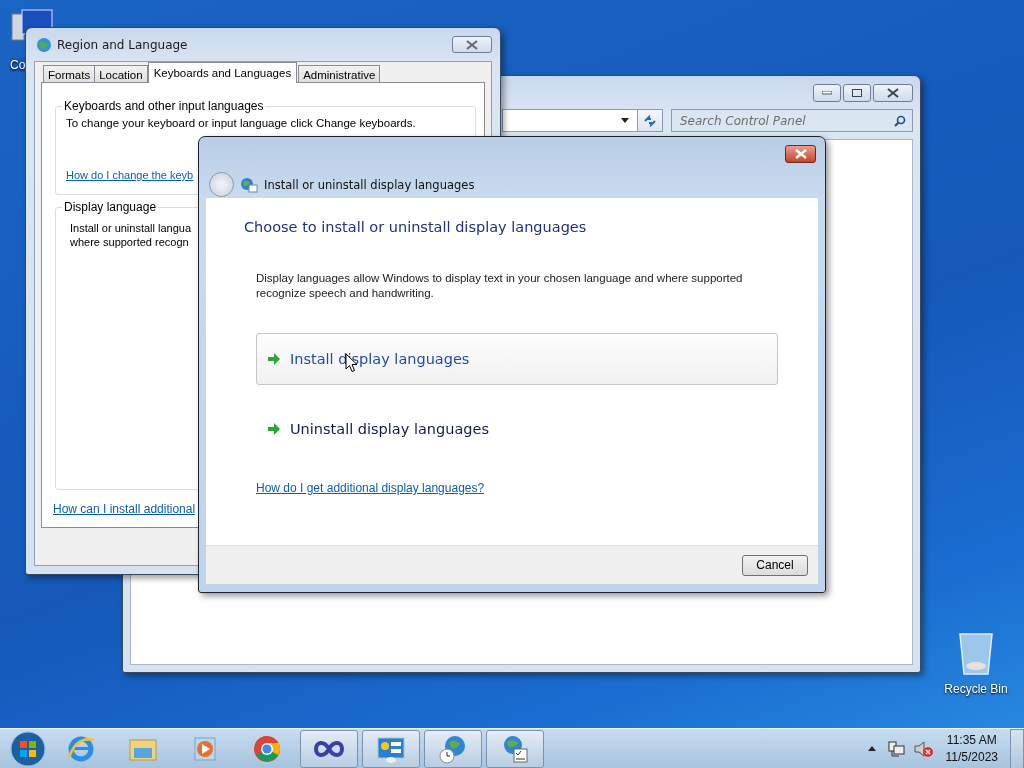 The image size is (1024, 768). Describe the element at coordinates (775, 565) in the screenshot. I see `cancel-button: Cancel` at that location.